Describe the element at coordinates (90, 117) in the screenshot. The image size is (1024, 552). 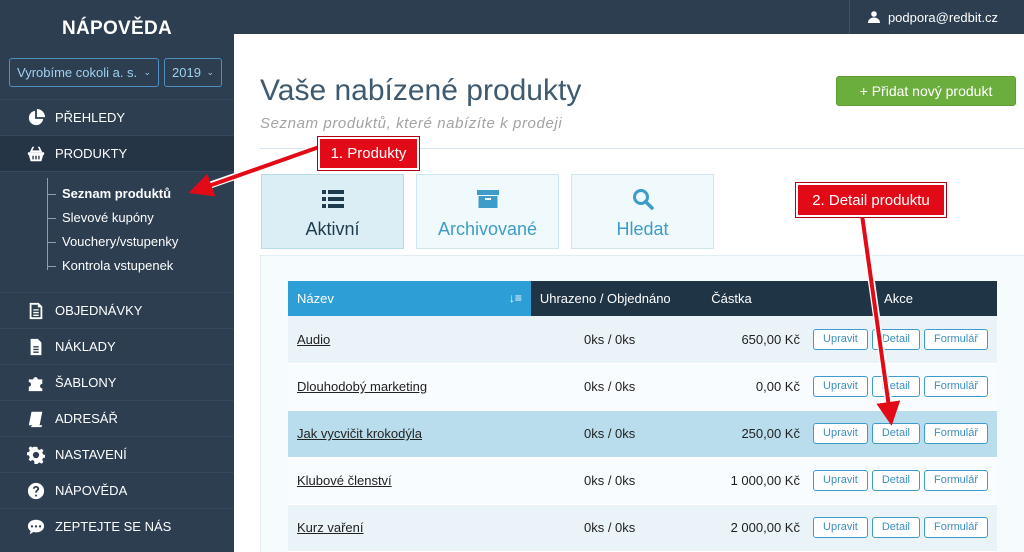
I see `nav-label: PŘEHLEDY` at that location.